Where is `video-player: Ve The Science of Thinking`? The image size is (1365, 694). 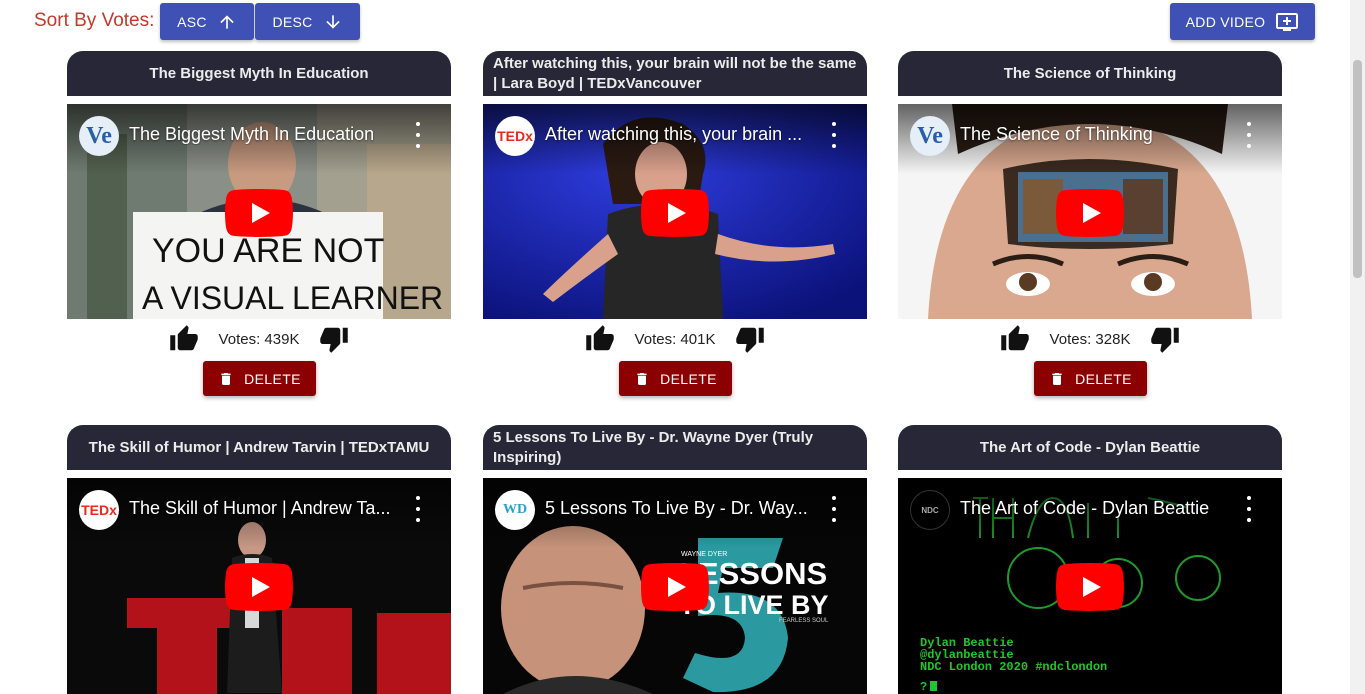
video-player: Ve The Science of Thinking is located at coordinates (1090, 211).